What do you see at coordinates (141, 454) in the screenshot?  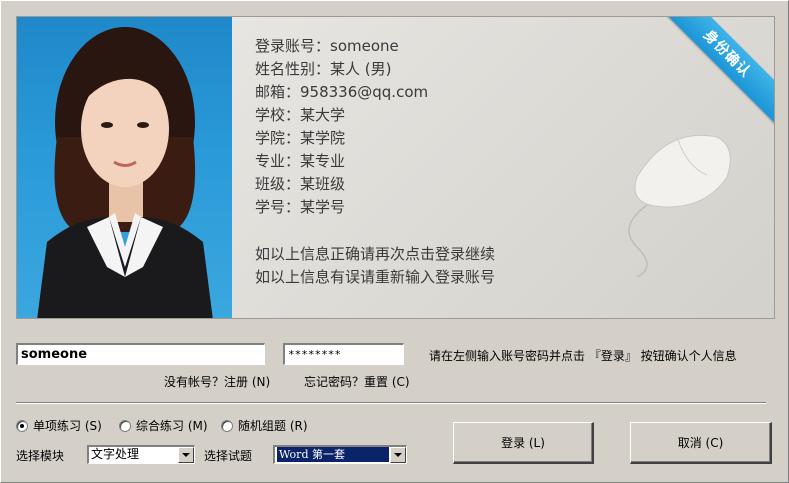 I see `module-select: 文字处理` at bounding box center [141, 454].